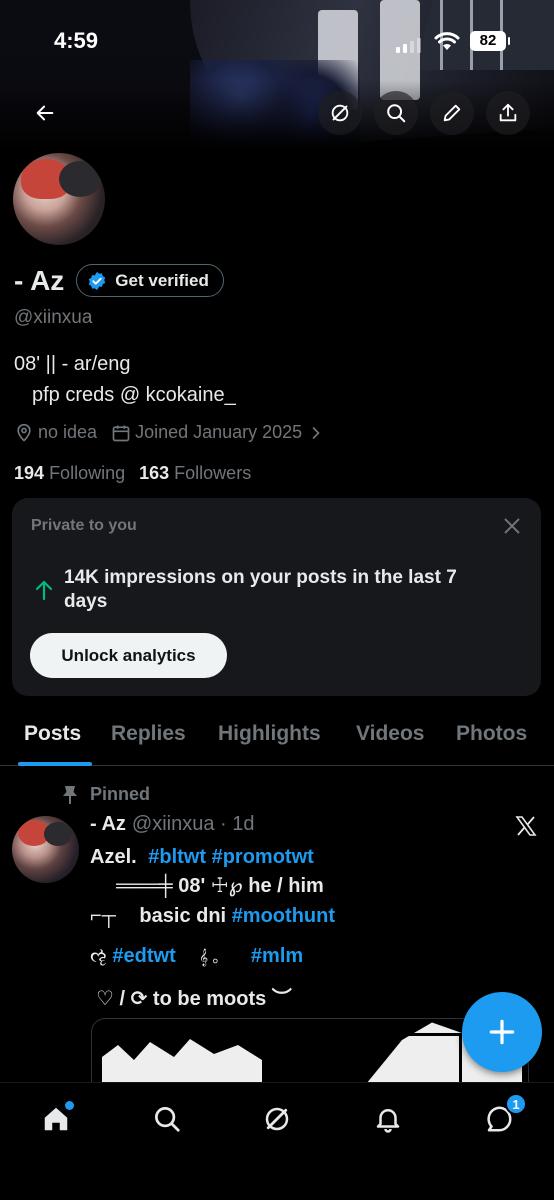 This screenshot has width=554, height=1200. Describe the element at coordinates (162, 280) in the screenshot. I see `get-verified-label: Get verified` at that location.